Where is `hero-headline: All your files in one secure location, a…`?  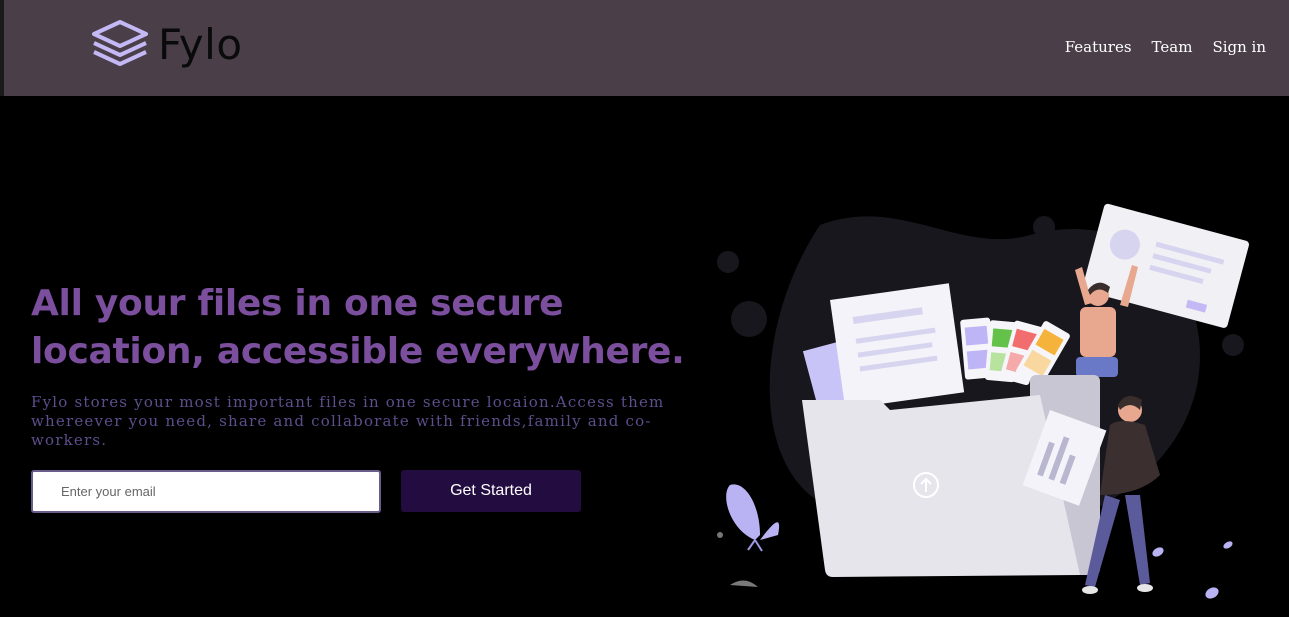
hero-headline: All your files in one secure location, a… is located at coordinates (358, 327).